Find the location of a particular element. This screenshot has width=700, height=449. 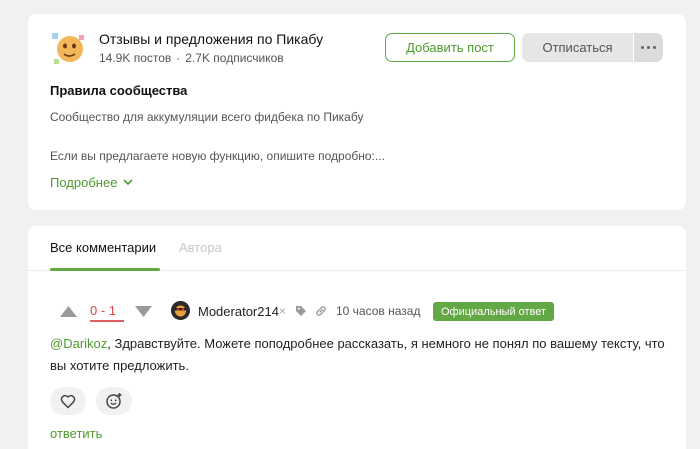

tag-icon is located at coordinates (301, 311).